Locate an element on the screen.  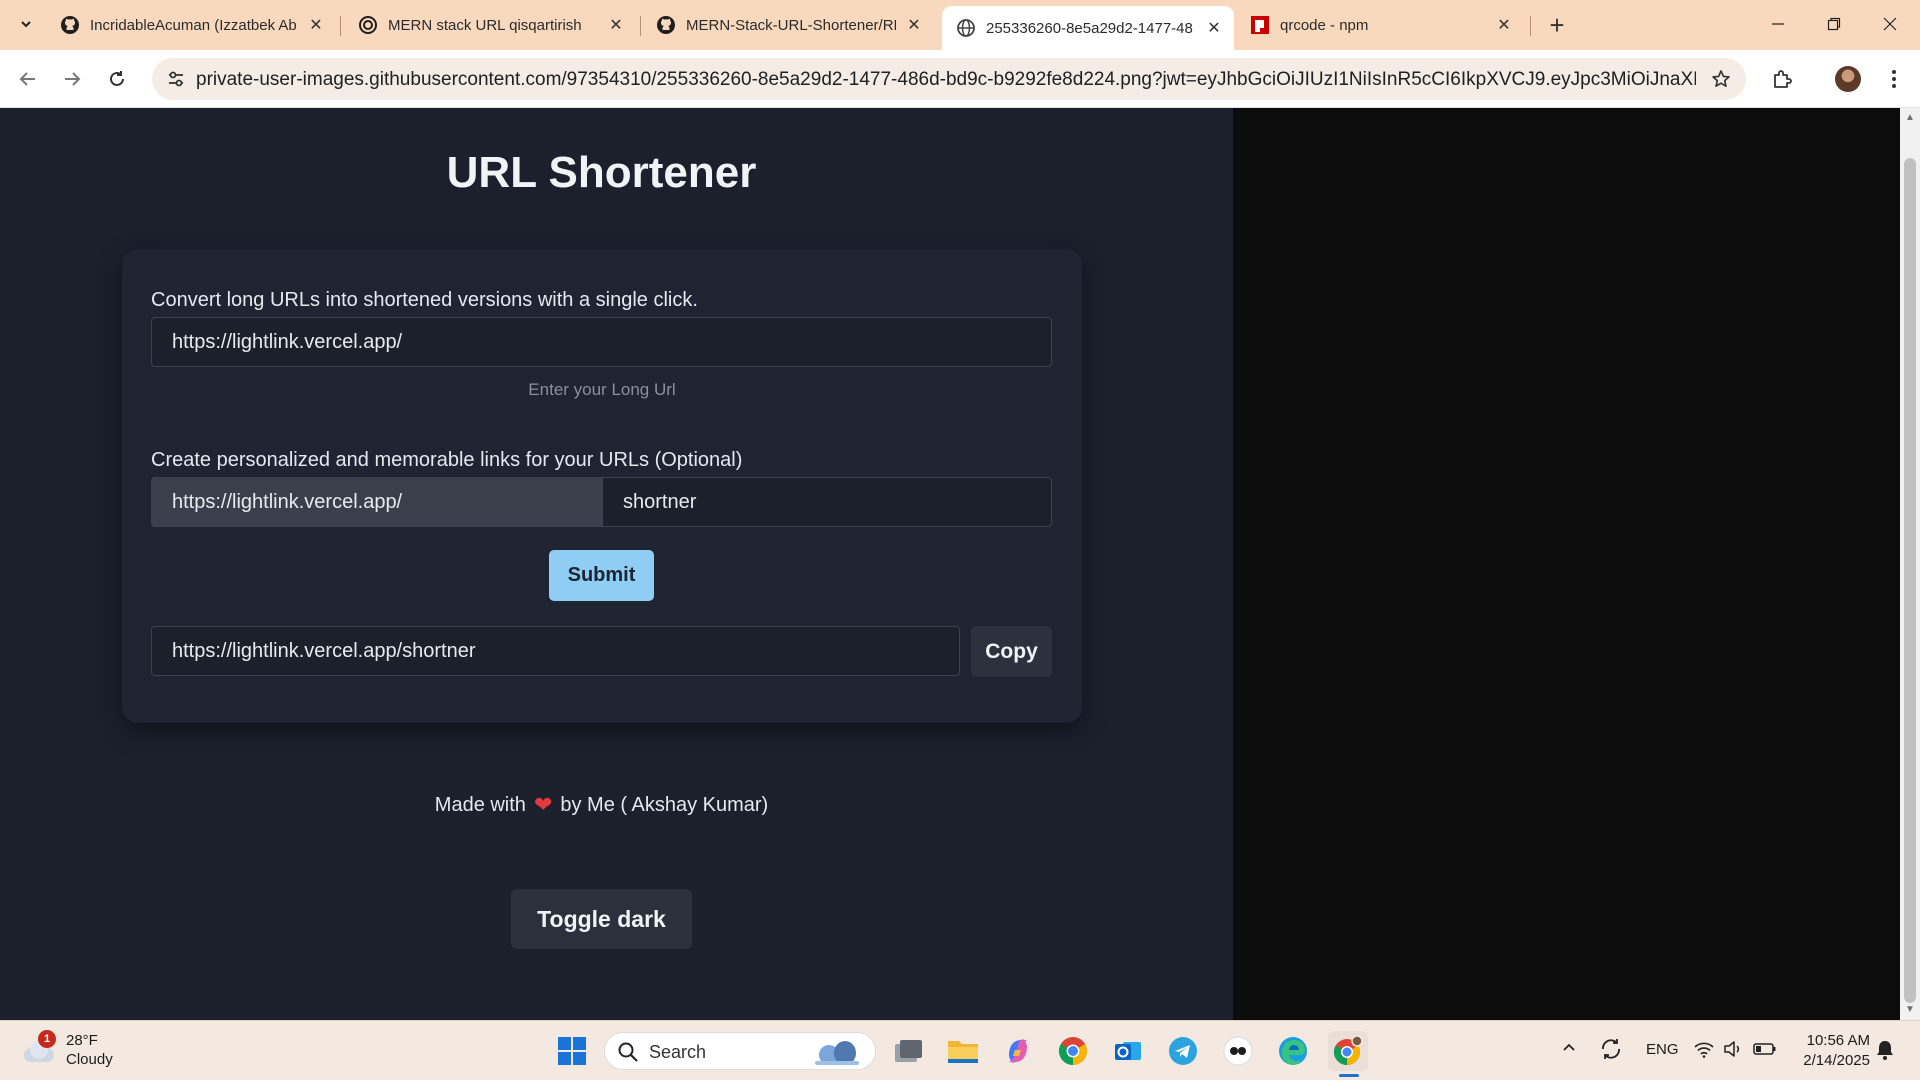
tab-image-active: 255336260-8e5a29d2-1477-48 ✕ is located at coordinates (1088, 28).